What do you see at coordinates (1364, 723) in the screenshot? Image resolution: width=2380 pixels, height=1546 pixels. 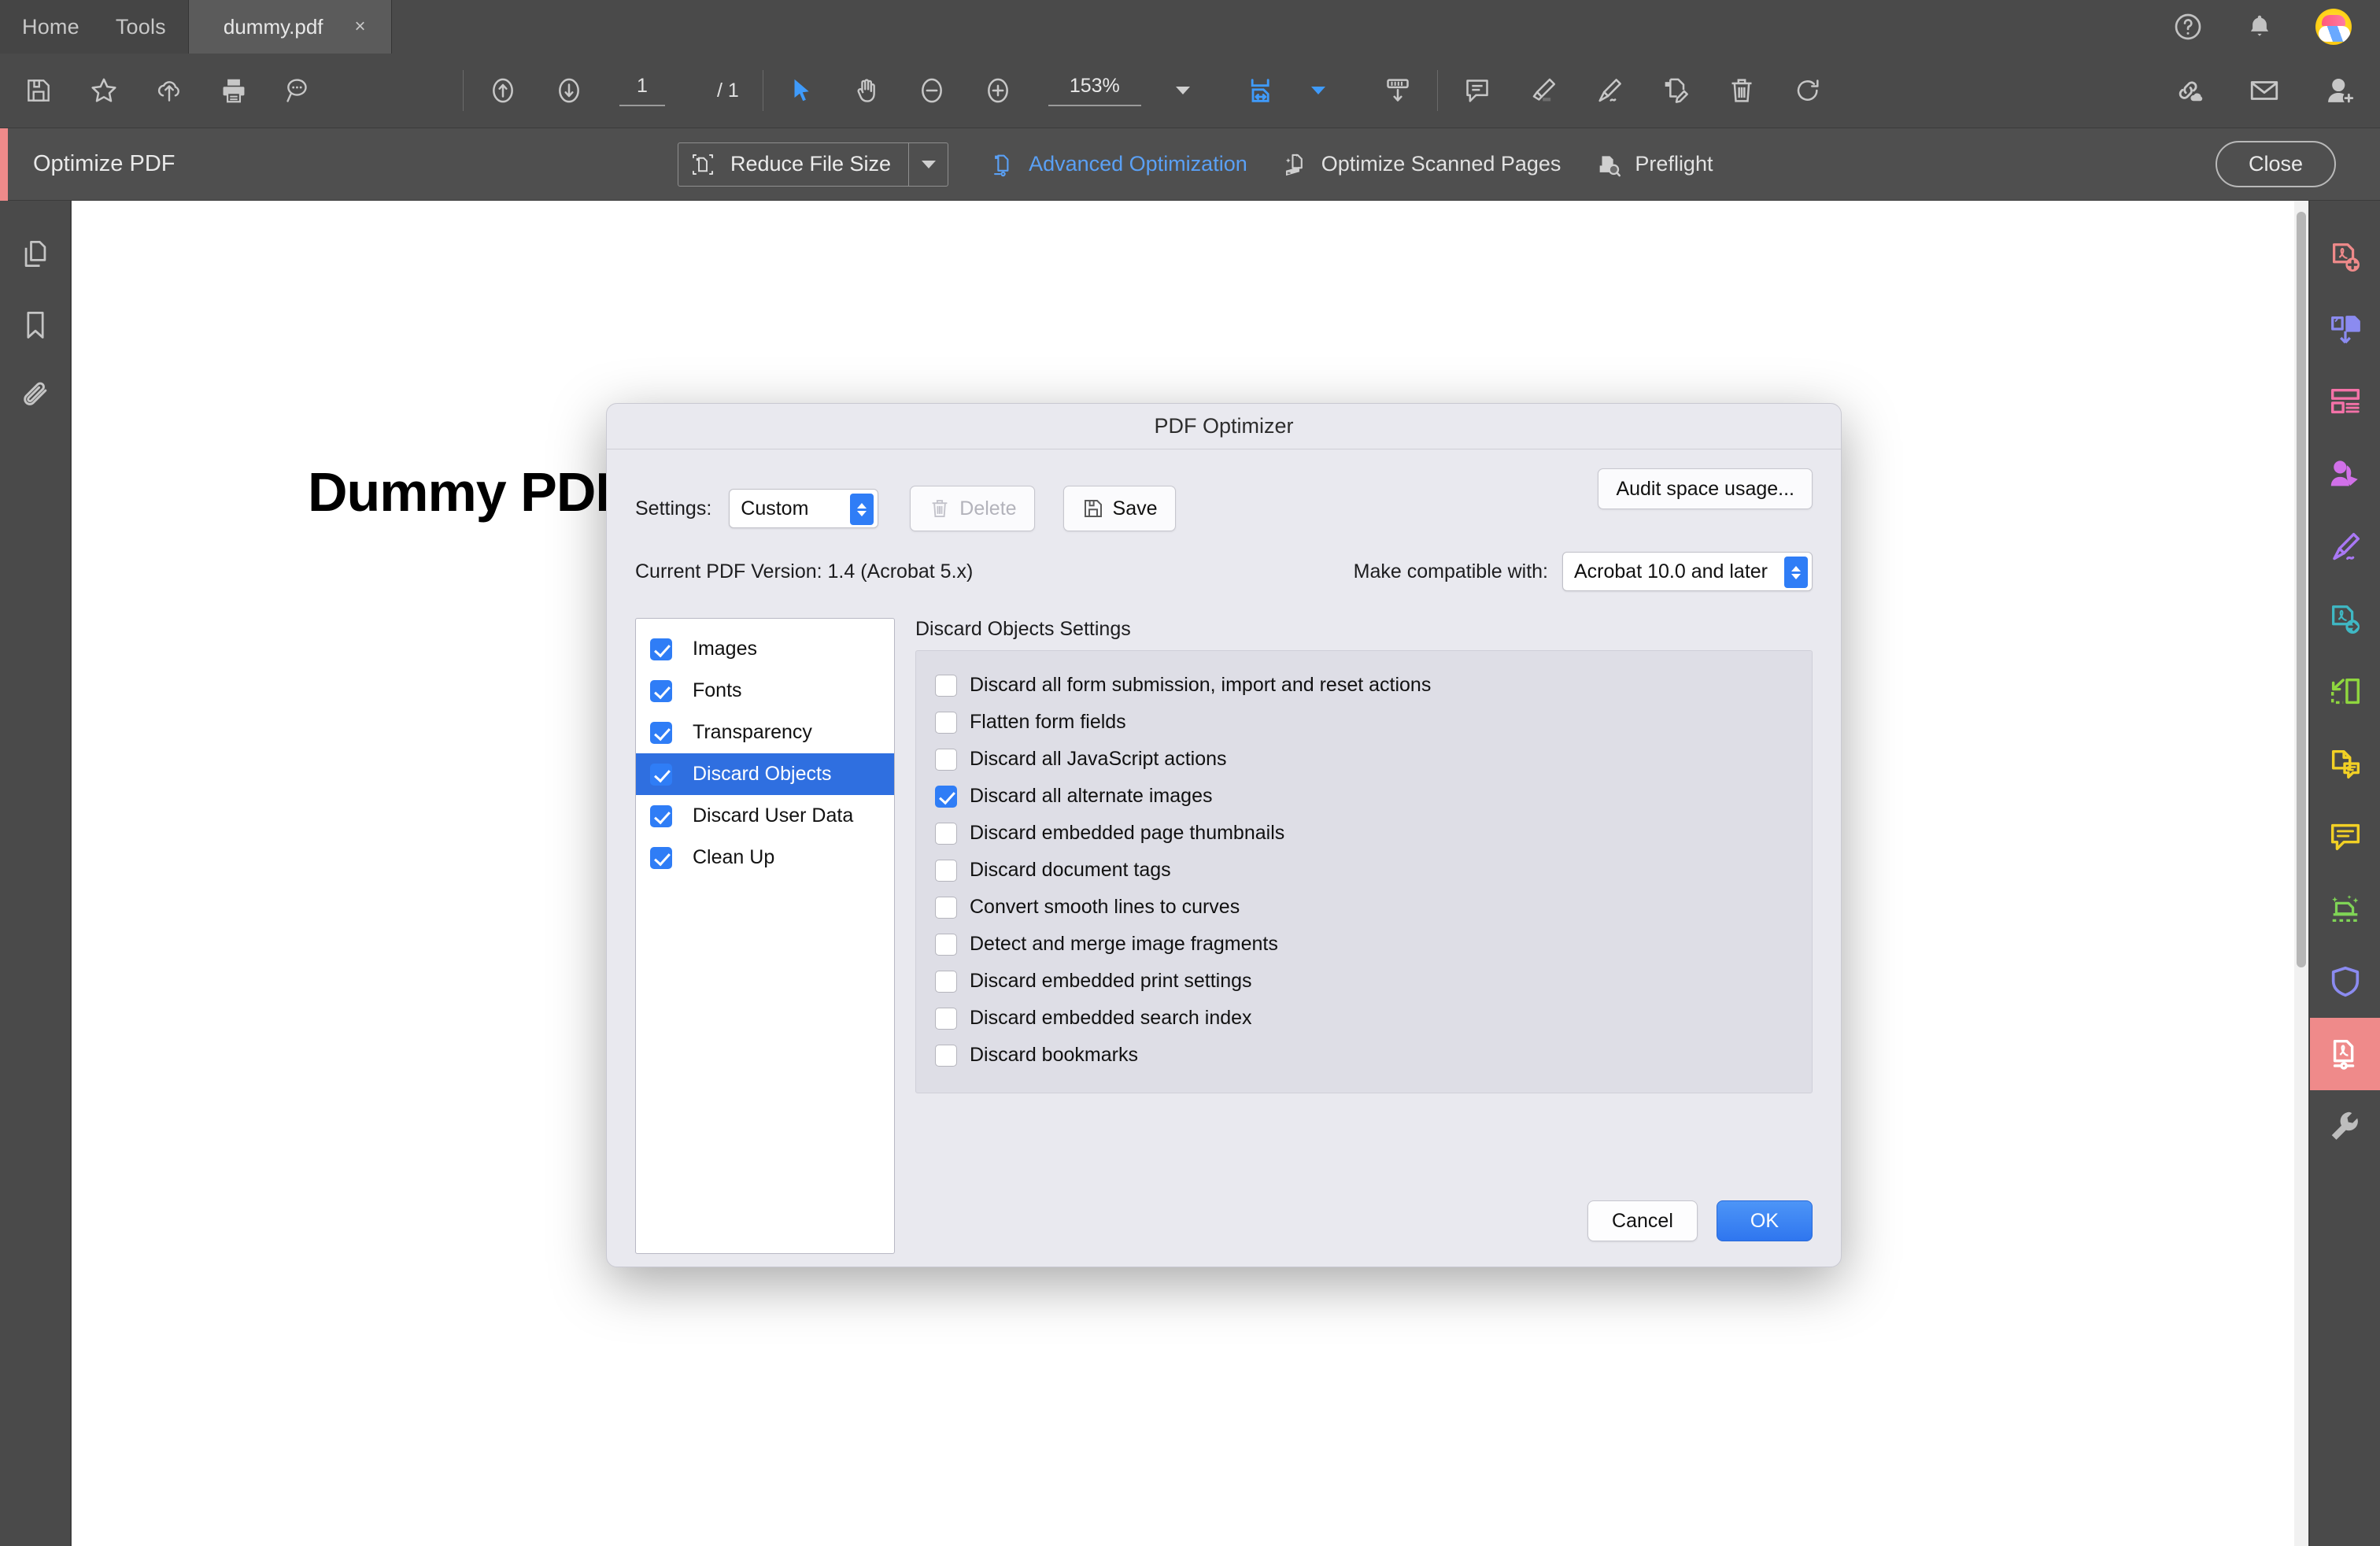 I see `option-row: Flatten form fields` at bounding box center [1364, 723].